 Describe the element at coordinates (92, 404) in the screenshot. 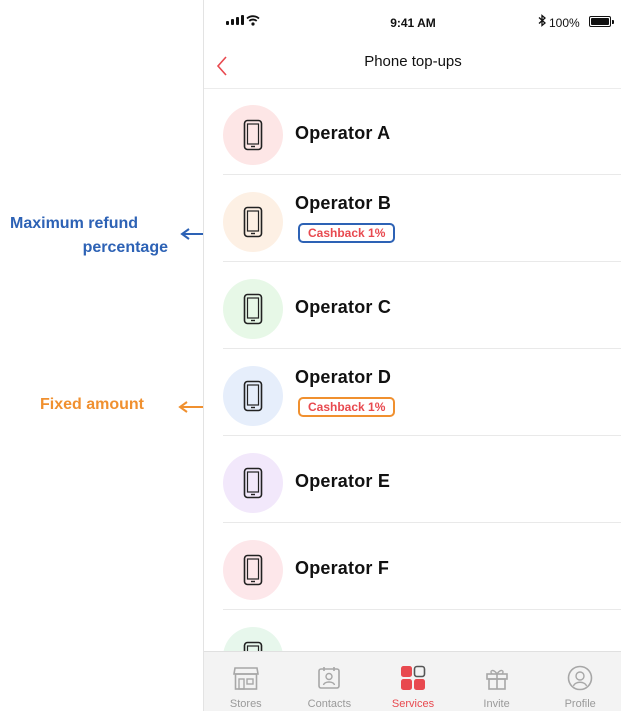

I see `annotation-fixed-amount: Fixed amount` at that location.